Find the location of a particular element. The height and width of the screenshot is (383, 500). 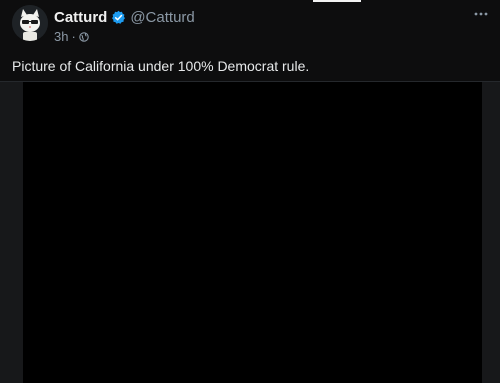

cat-avatar-icon is located at coordinates (30, 23).